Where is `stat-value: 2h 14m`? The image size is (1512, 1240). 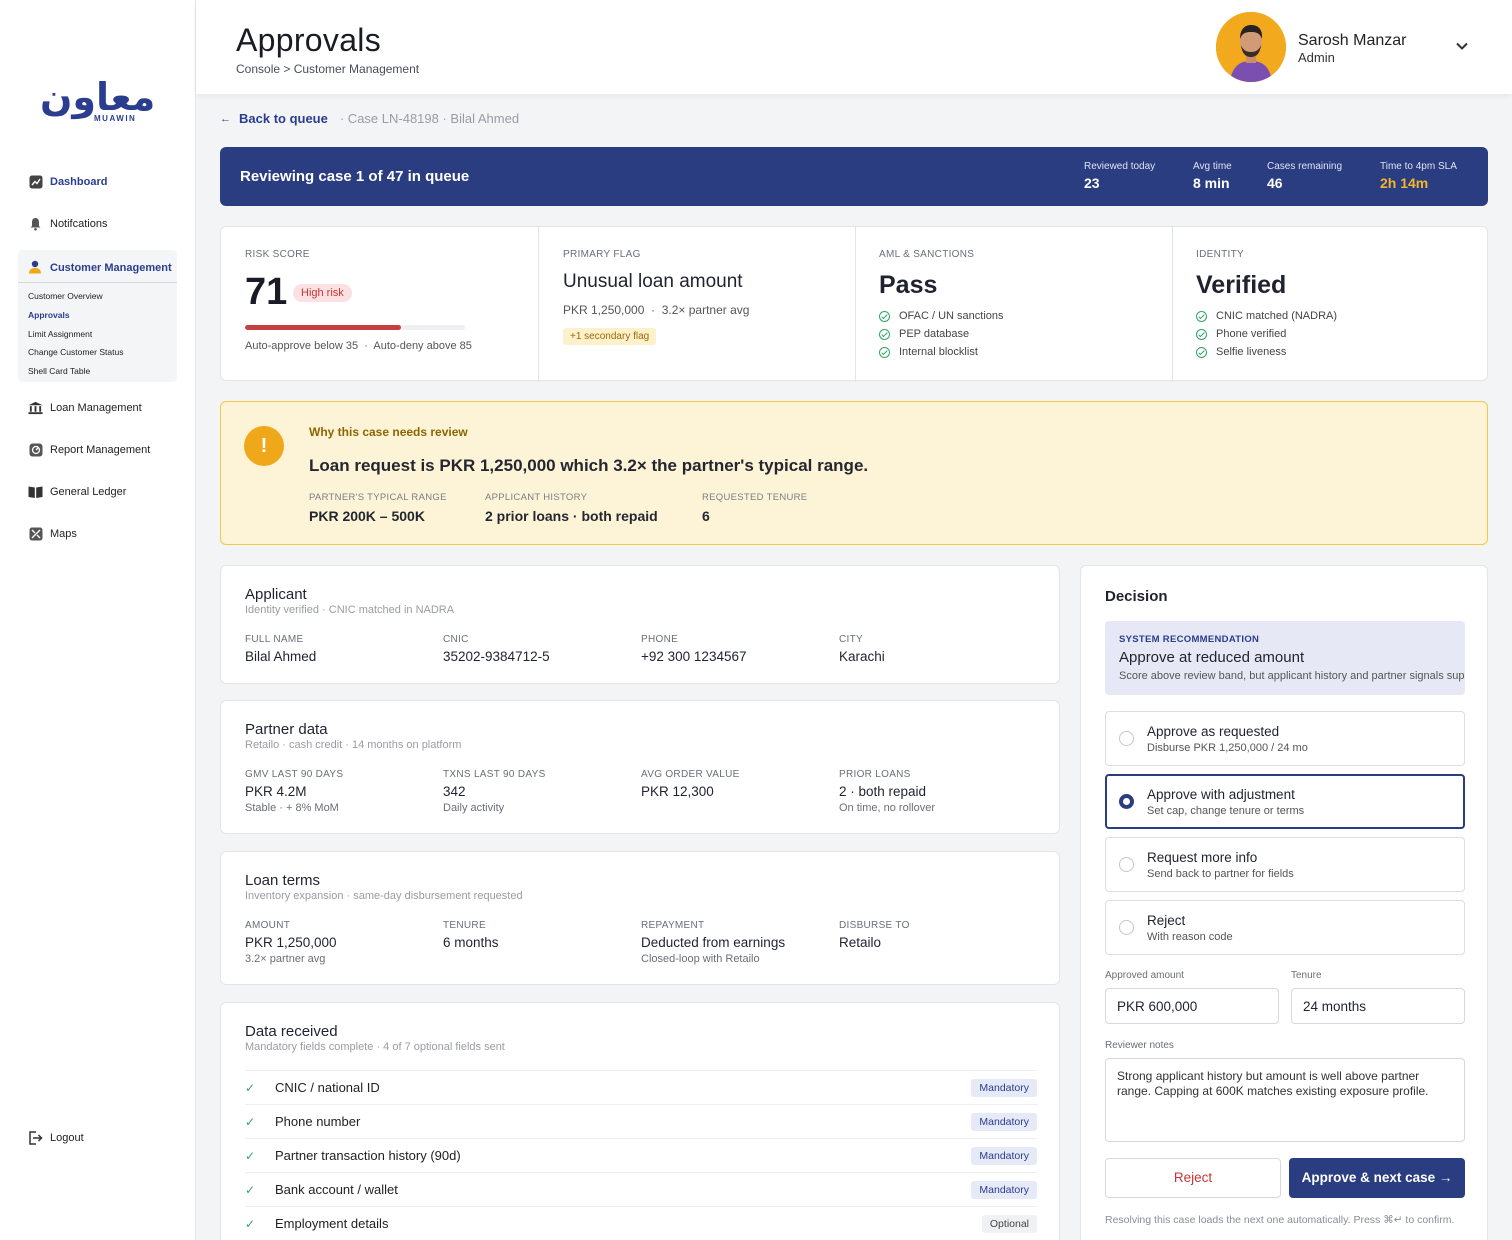
stat-value: 2h 14m is located at coordinates (1404, 183).